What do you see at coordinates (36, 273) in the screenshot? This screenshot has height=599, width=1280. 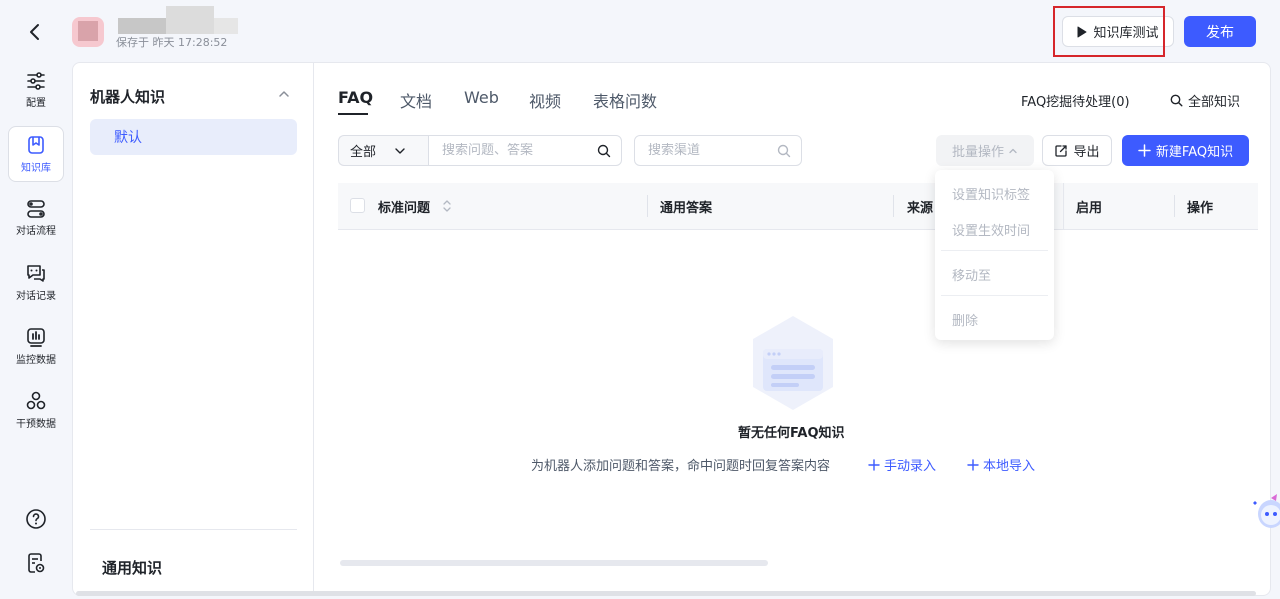 I see `chat-icon` at bounding box center [36, 273].